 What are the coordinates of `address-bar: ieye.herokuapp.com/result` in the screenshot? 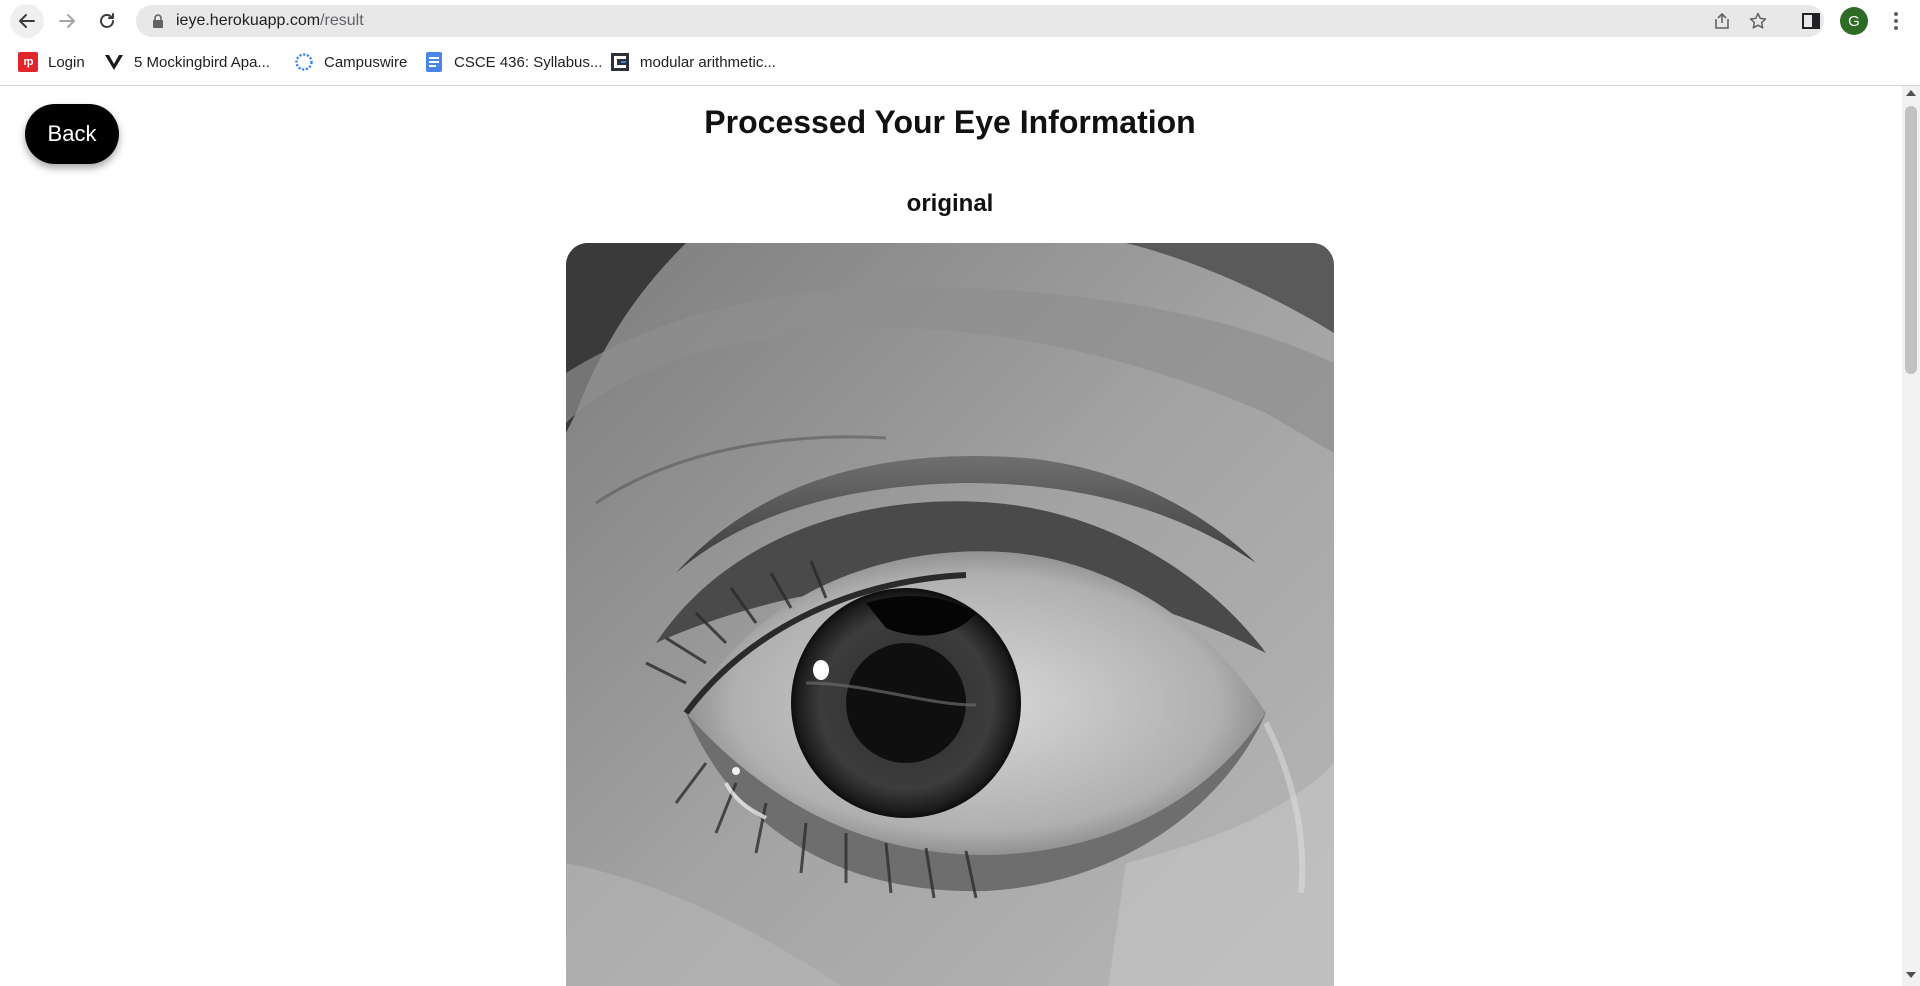 It's located at (980, 21).